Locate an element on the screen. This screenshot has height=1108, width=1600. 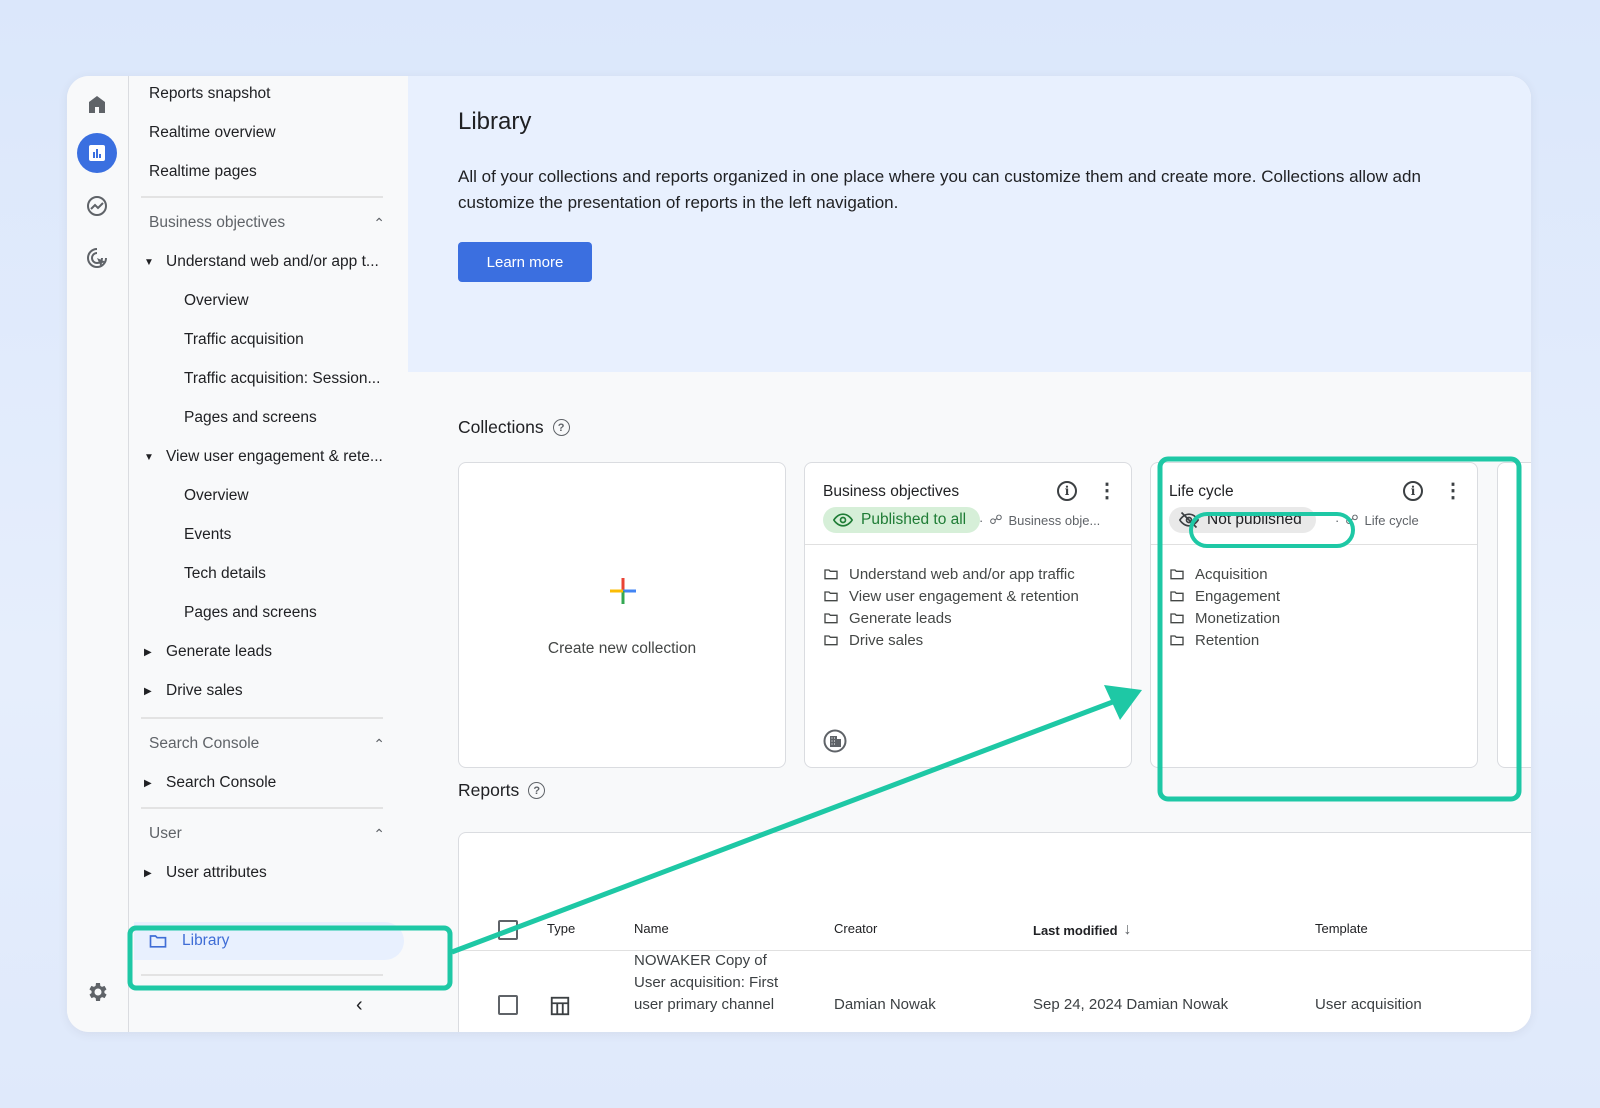
nav-group-generate-leads: ▶ Generate leads is located at coordinates (201, 652).